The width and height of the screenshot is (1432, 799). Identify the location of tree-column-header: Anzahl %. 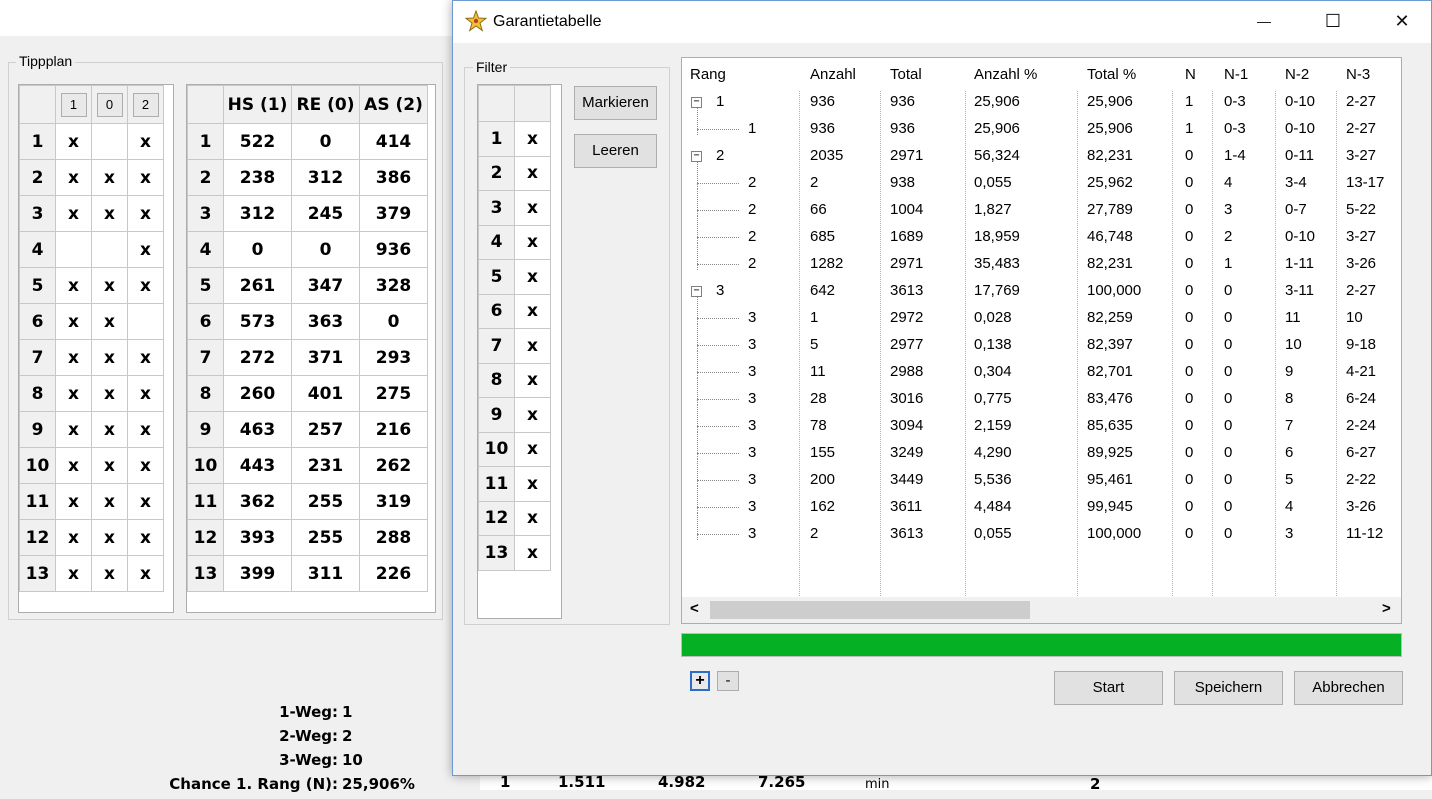
(1005, 74).